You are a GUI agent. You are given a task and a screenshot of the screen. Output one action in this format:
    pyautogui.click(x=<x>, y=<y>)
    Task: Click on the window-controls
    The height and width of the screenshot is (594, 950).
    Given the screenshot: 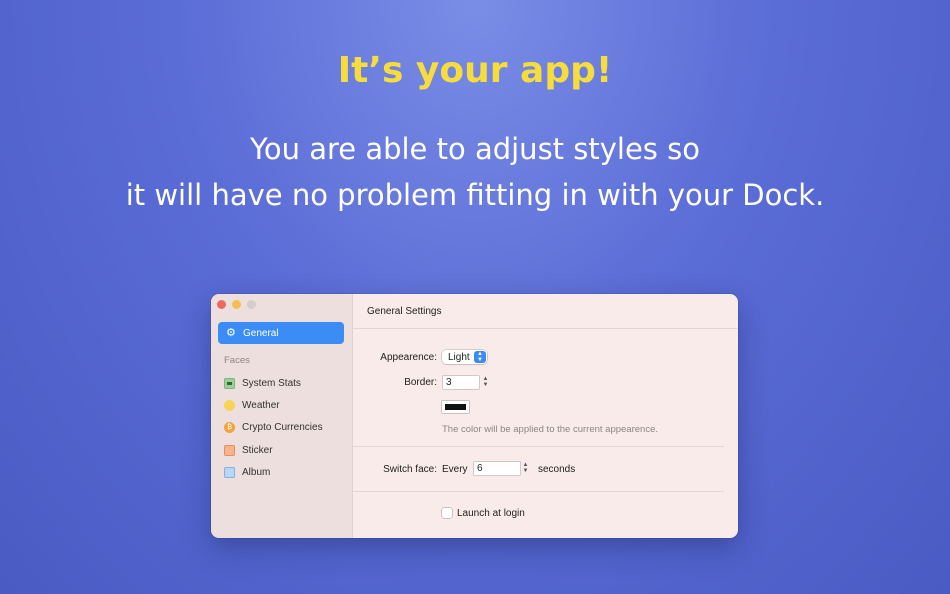 What is the action you would take?
    pyautogui.click(x=236, y=304)
    